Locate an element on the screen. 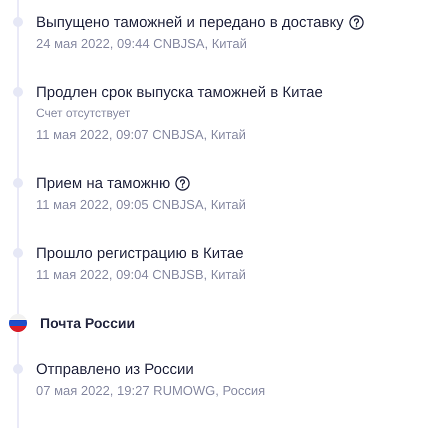 Image resolution: width=447 pixels, height=428 pixels. event-note: Счет отсутствует is located at coordinates (84, 113).